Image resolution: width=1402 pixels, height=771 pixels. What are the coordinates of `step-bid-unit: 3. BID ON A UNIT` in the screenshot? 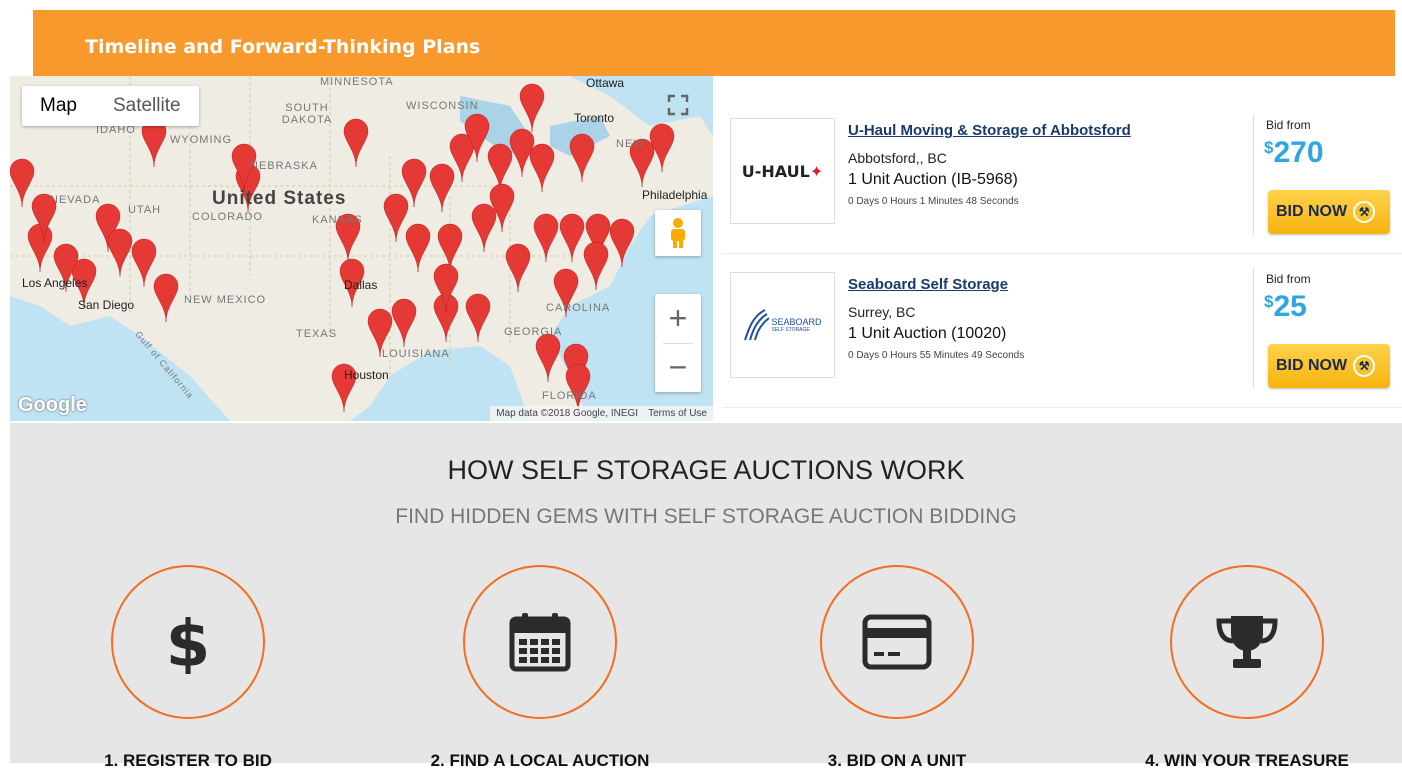 It's located at (897, 668).